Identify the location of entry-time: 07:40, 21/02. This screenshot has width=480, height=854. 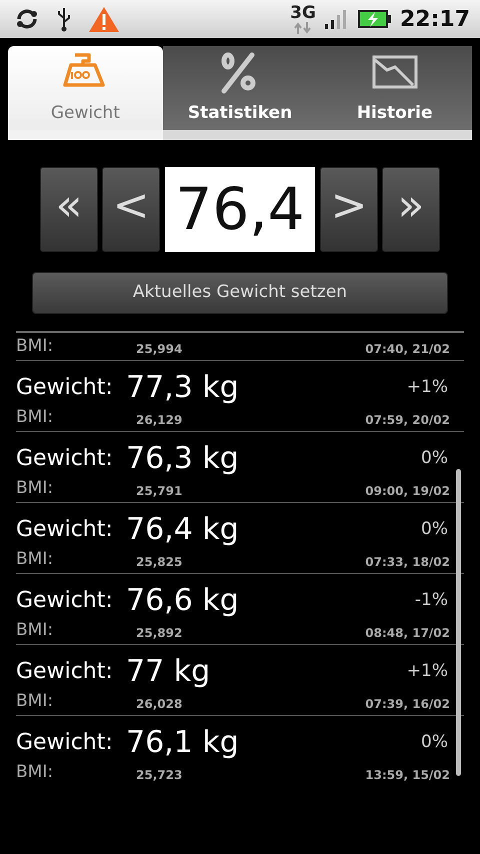
(408, 349).